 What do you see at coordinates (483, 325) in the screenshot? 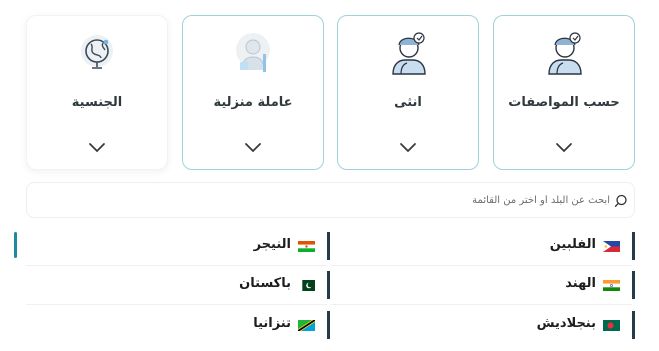
I see `country-item-bangladesh: بنجلاديش` at bounding box center [483, 325].